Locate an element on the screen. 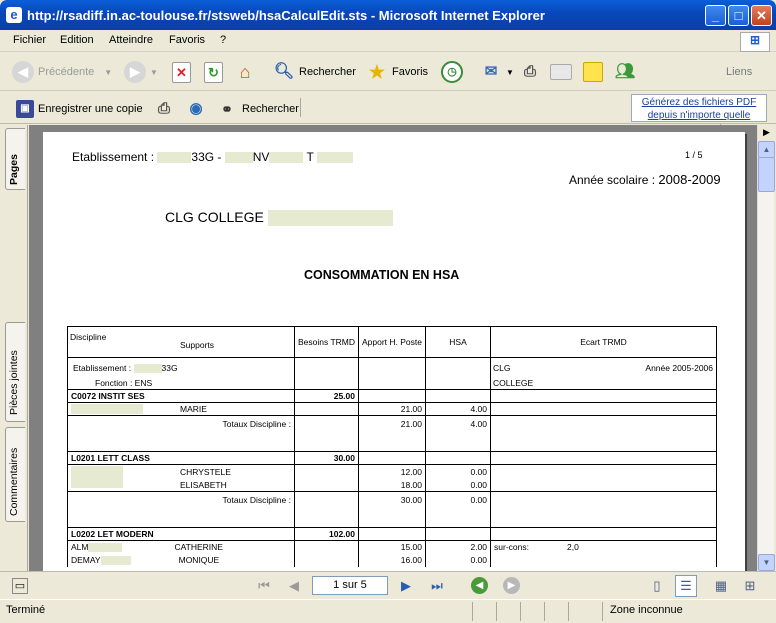  pdf-search-button: ⚭ Rechercher is located at coordinates (257, 109).